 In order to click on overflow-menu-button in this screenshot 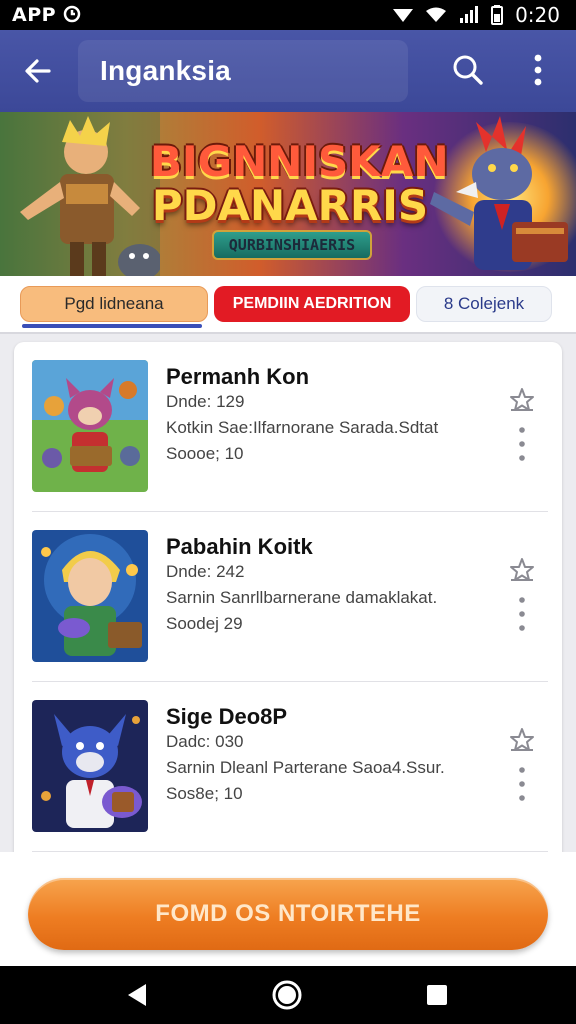, I will do `click(538, 70)`.